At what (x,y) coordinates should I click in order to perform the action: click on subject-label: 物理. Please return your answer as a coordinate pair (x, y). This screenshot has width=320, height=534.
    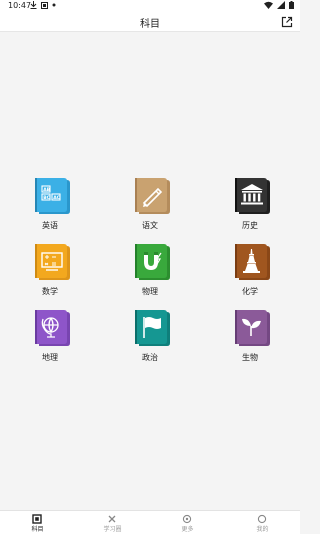
    Looking at the image, I should click on (150, 291).